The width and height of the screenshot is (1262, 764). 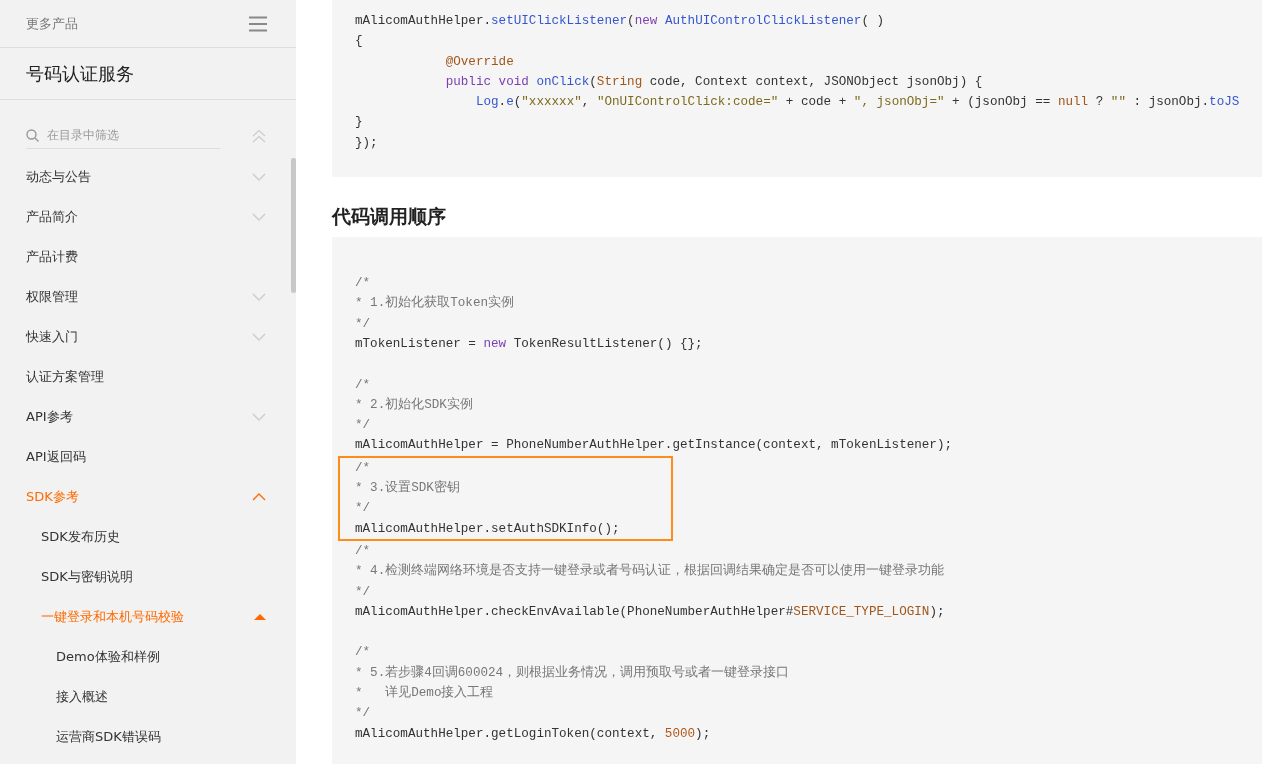 I want to click on nav-item: 快速入门, so click(x=145, y=337).